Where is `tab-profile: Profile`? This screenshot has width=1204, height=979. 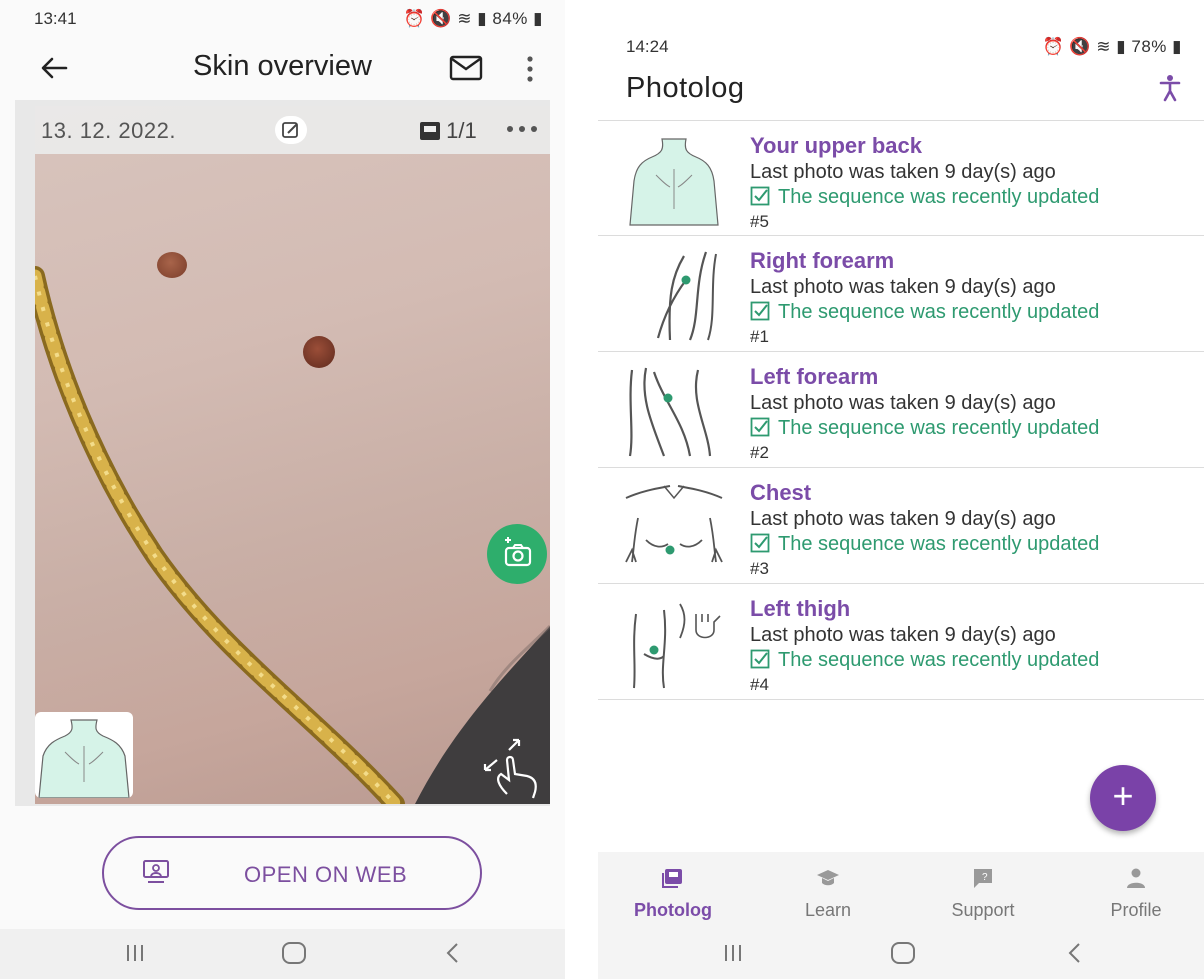 tab-profile: Profile is located at coordinates (1132, 890).